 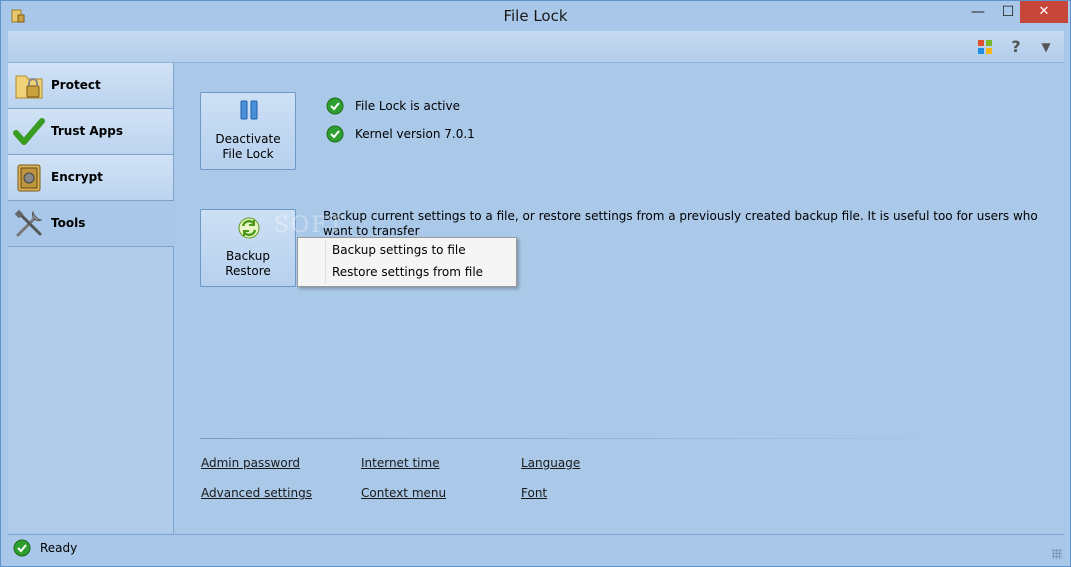 I want to click on sidebar-item-tools: Tools, so click(x=91, y=224).